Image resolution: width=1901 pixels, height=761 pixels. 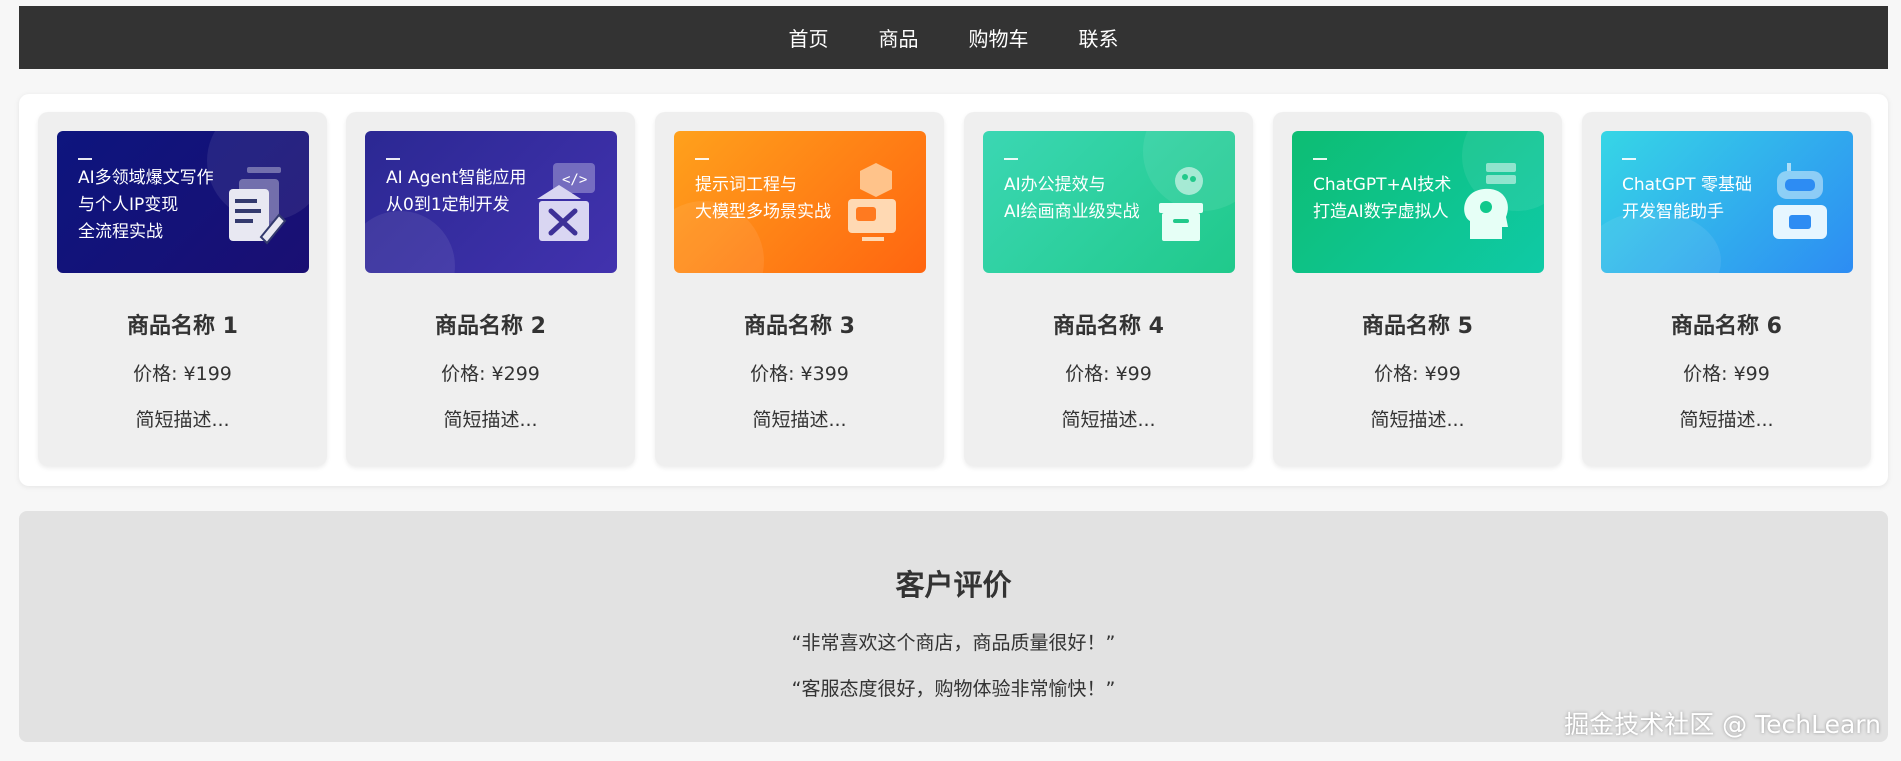 What do you see at coordinates (809, 37) in the screenshot?
I see `nav-home-link: 首页` at bounding box center [809, 37].